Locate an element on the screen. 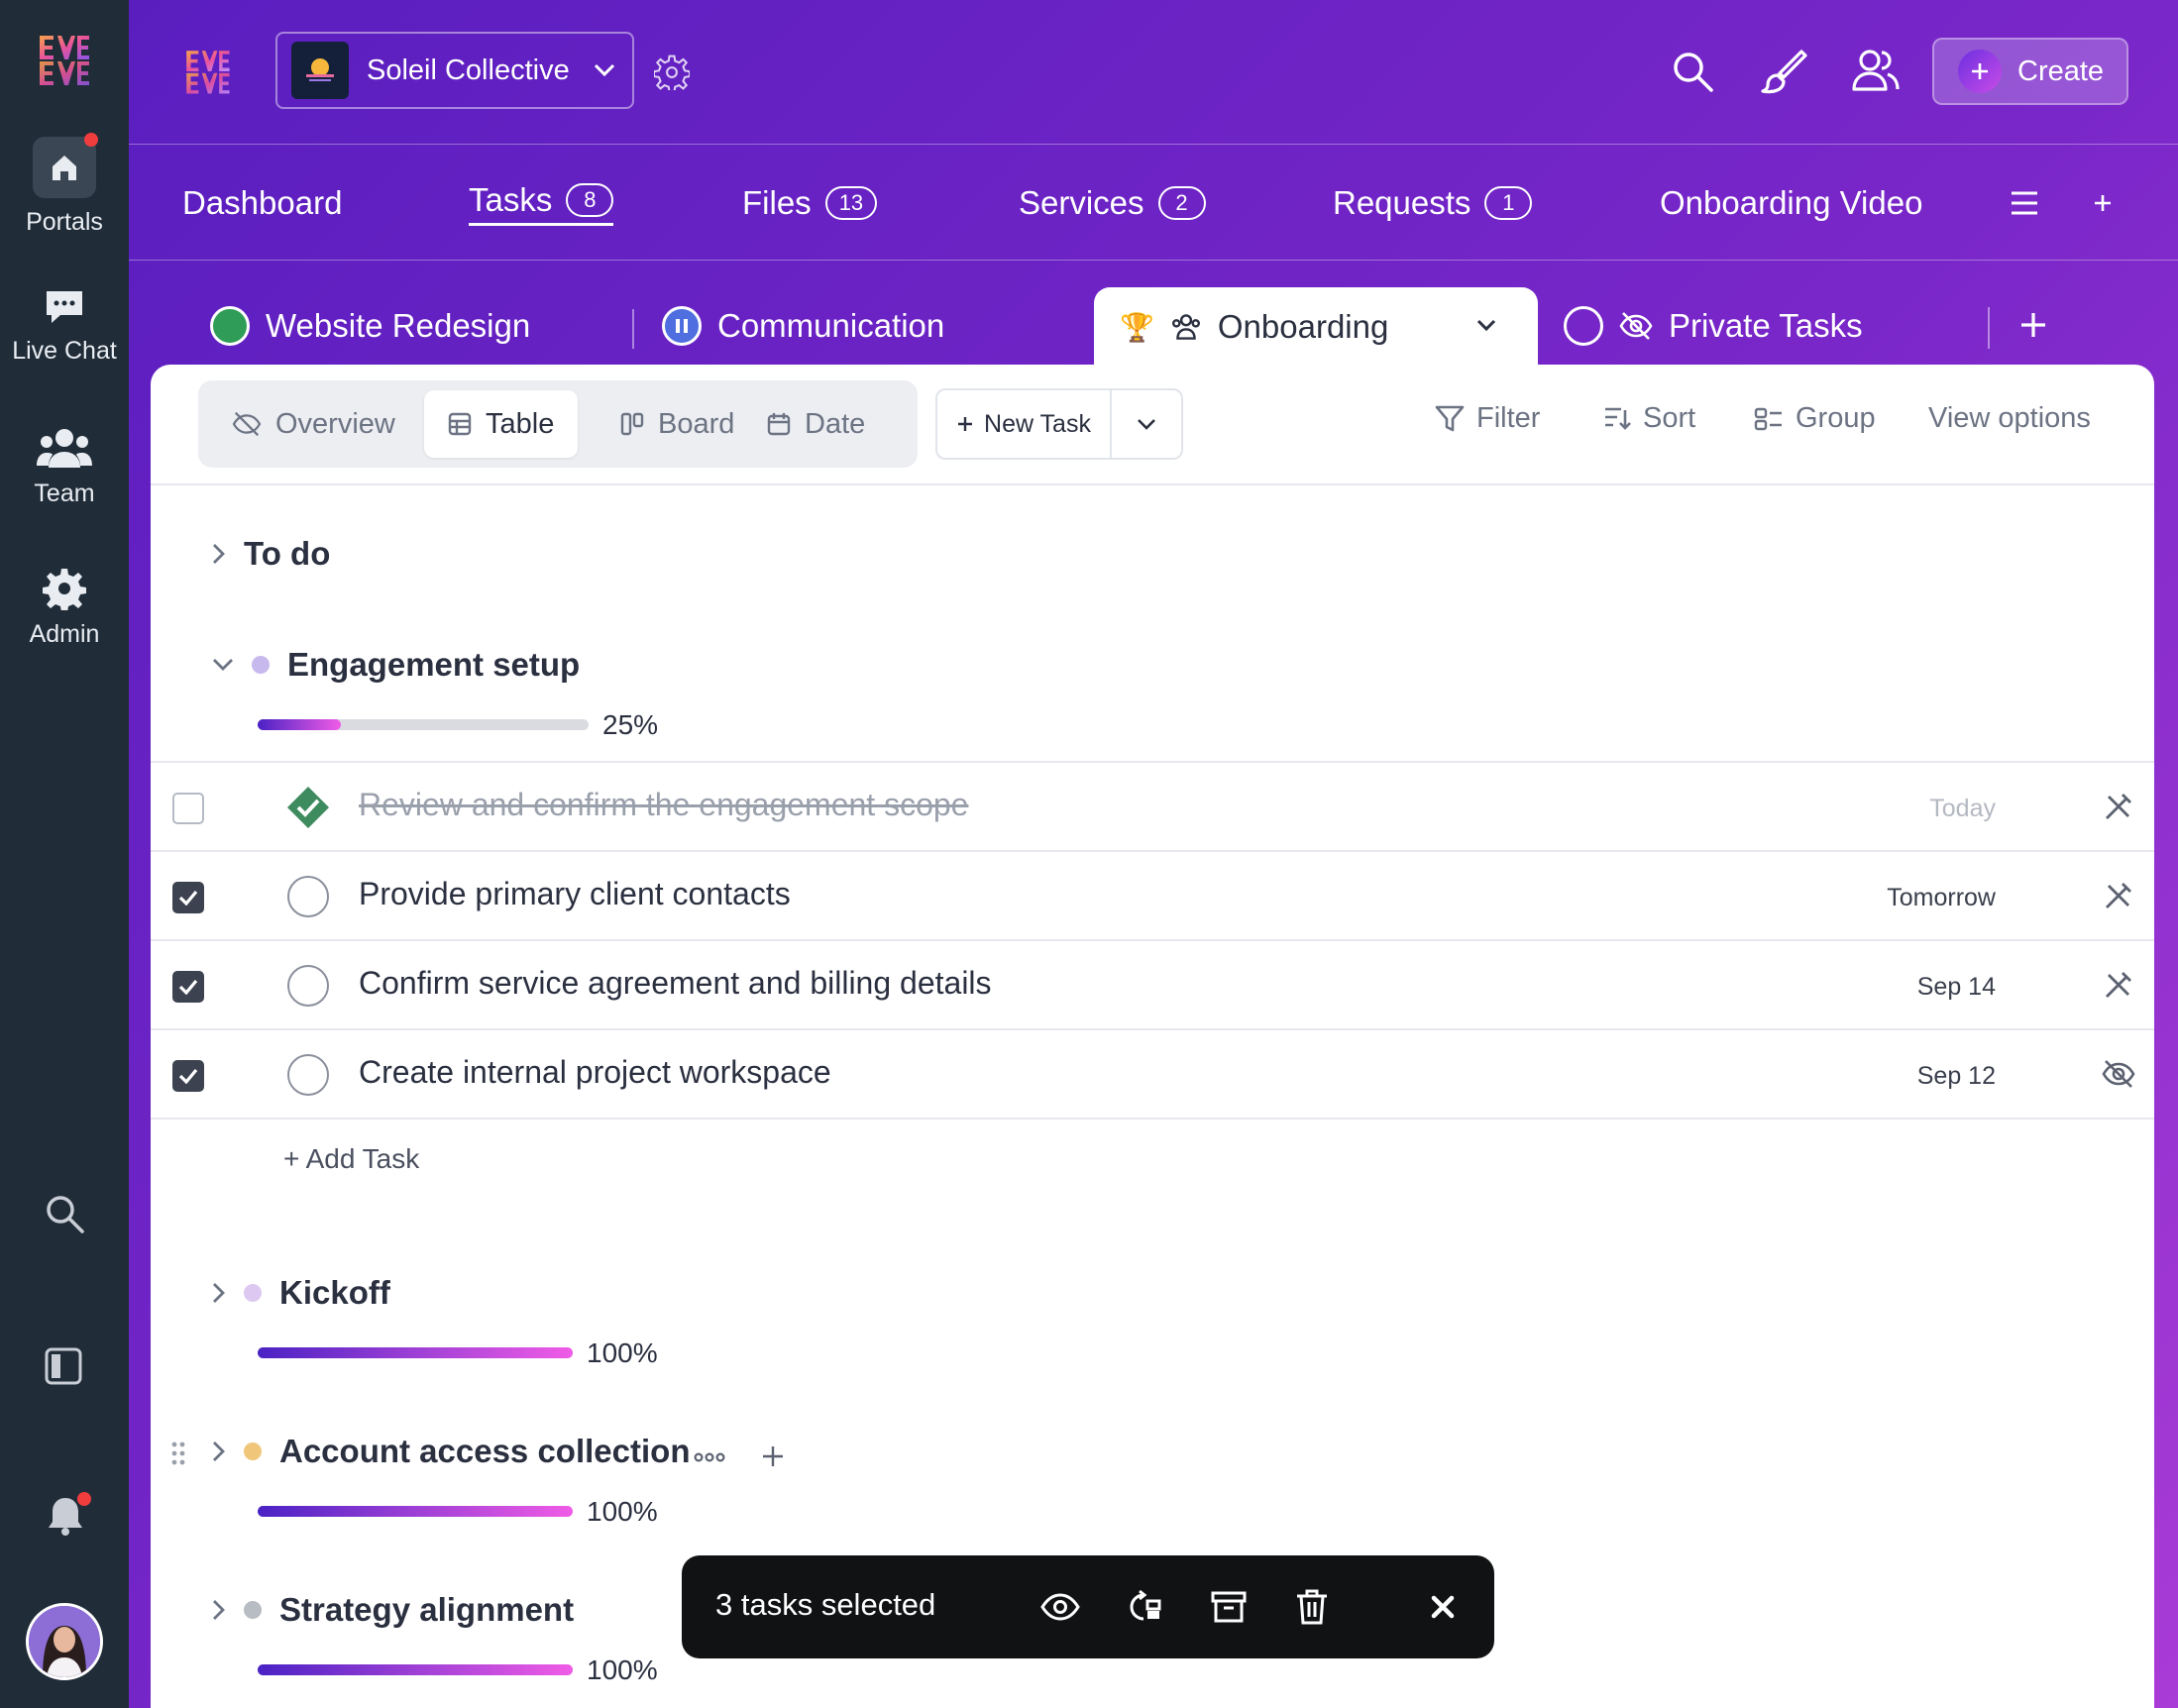  more-options-icon is located at coordinates (709, 1459).